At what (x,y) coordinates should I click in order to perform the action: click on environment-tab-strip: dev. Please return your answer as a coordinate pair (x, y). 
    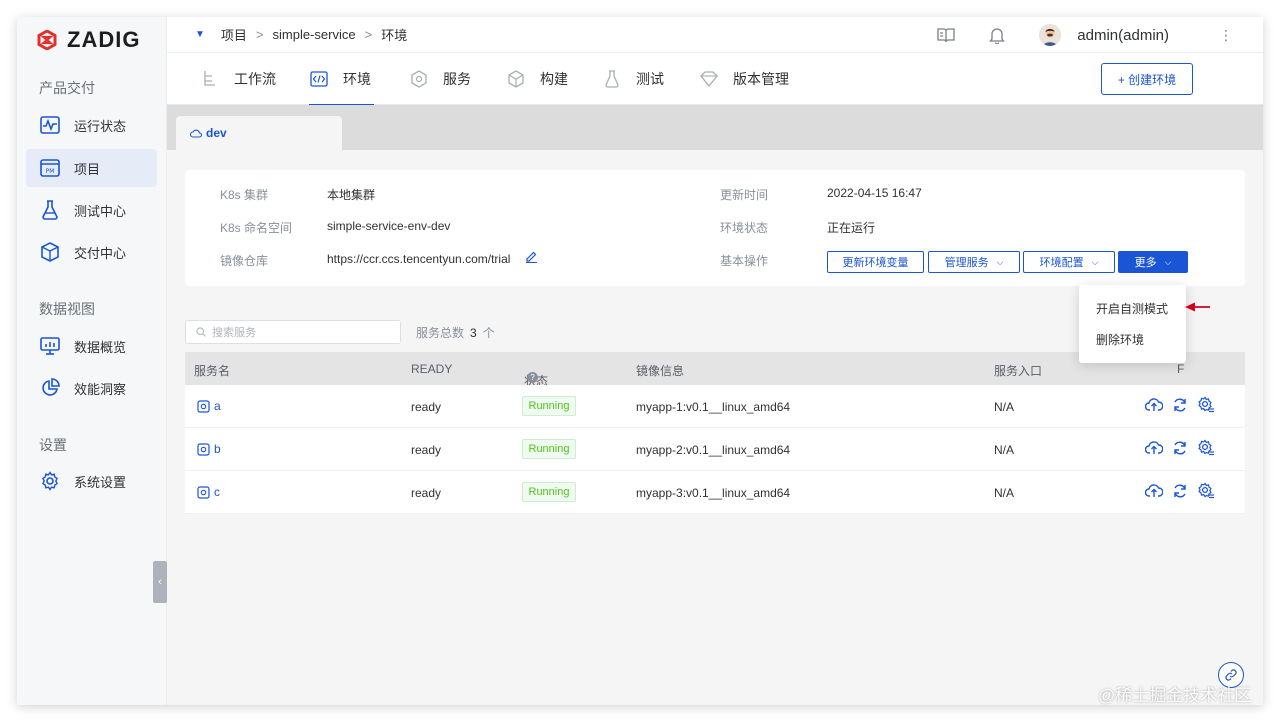
    Looking at the image, I should click on (715, 127).